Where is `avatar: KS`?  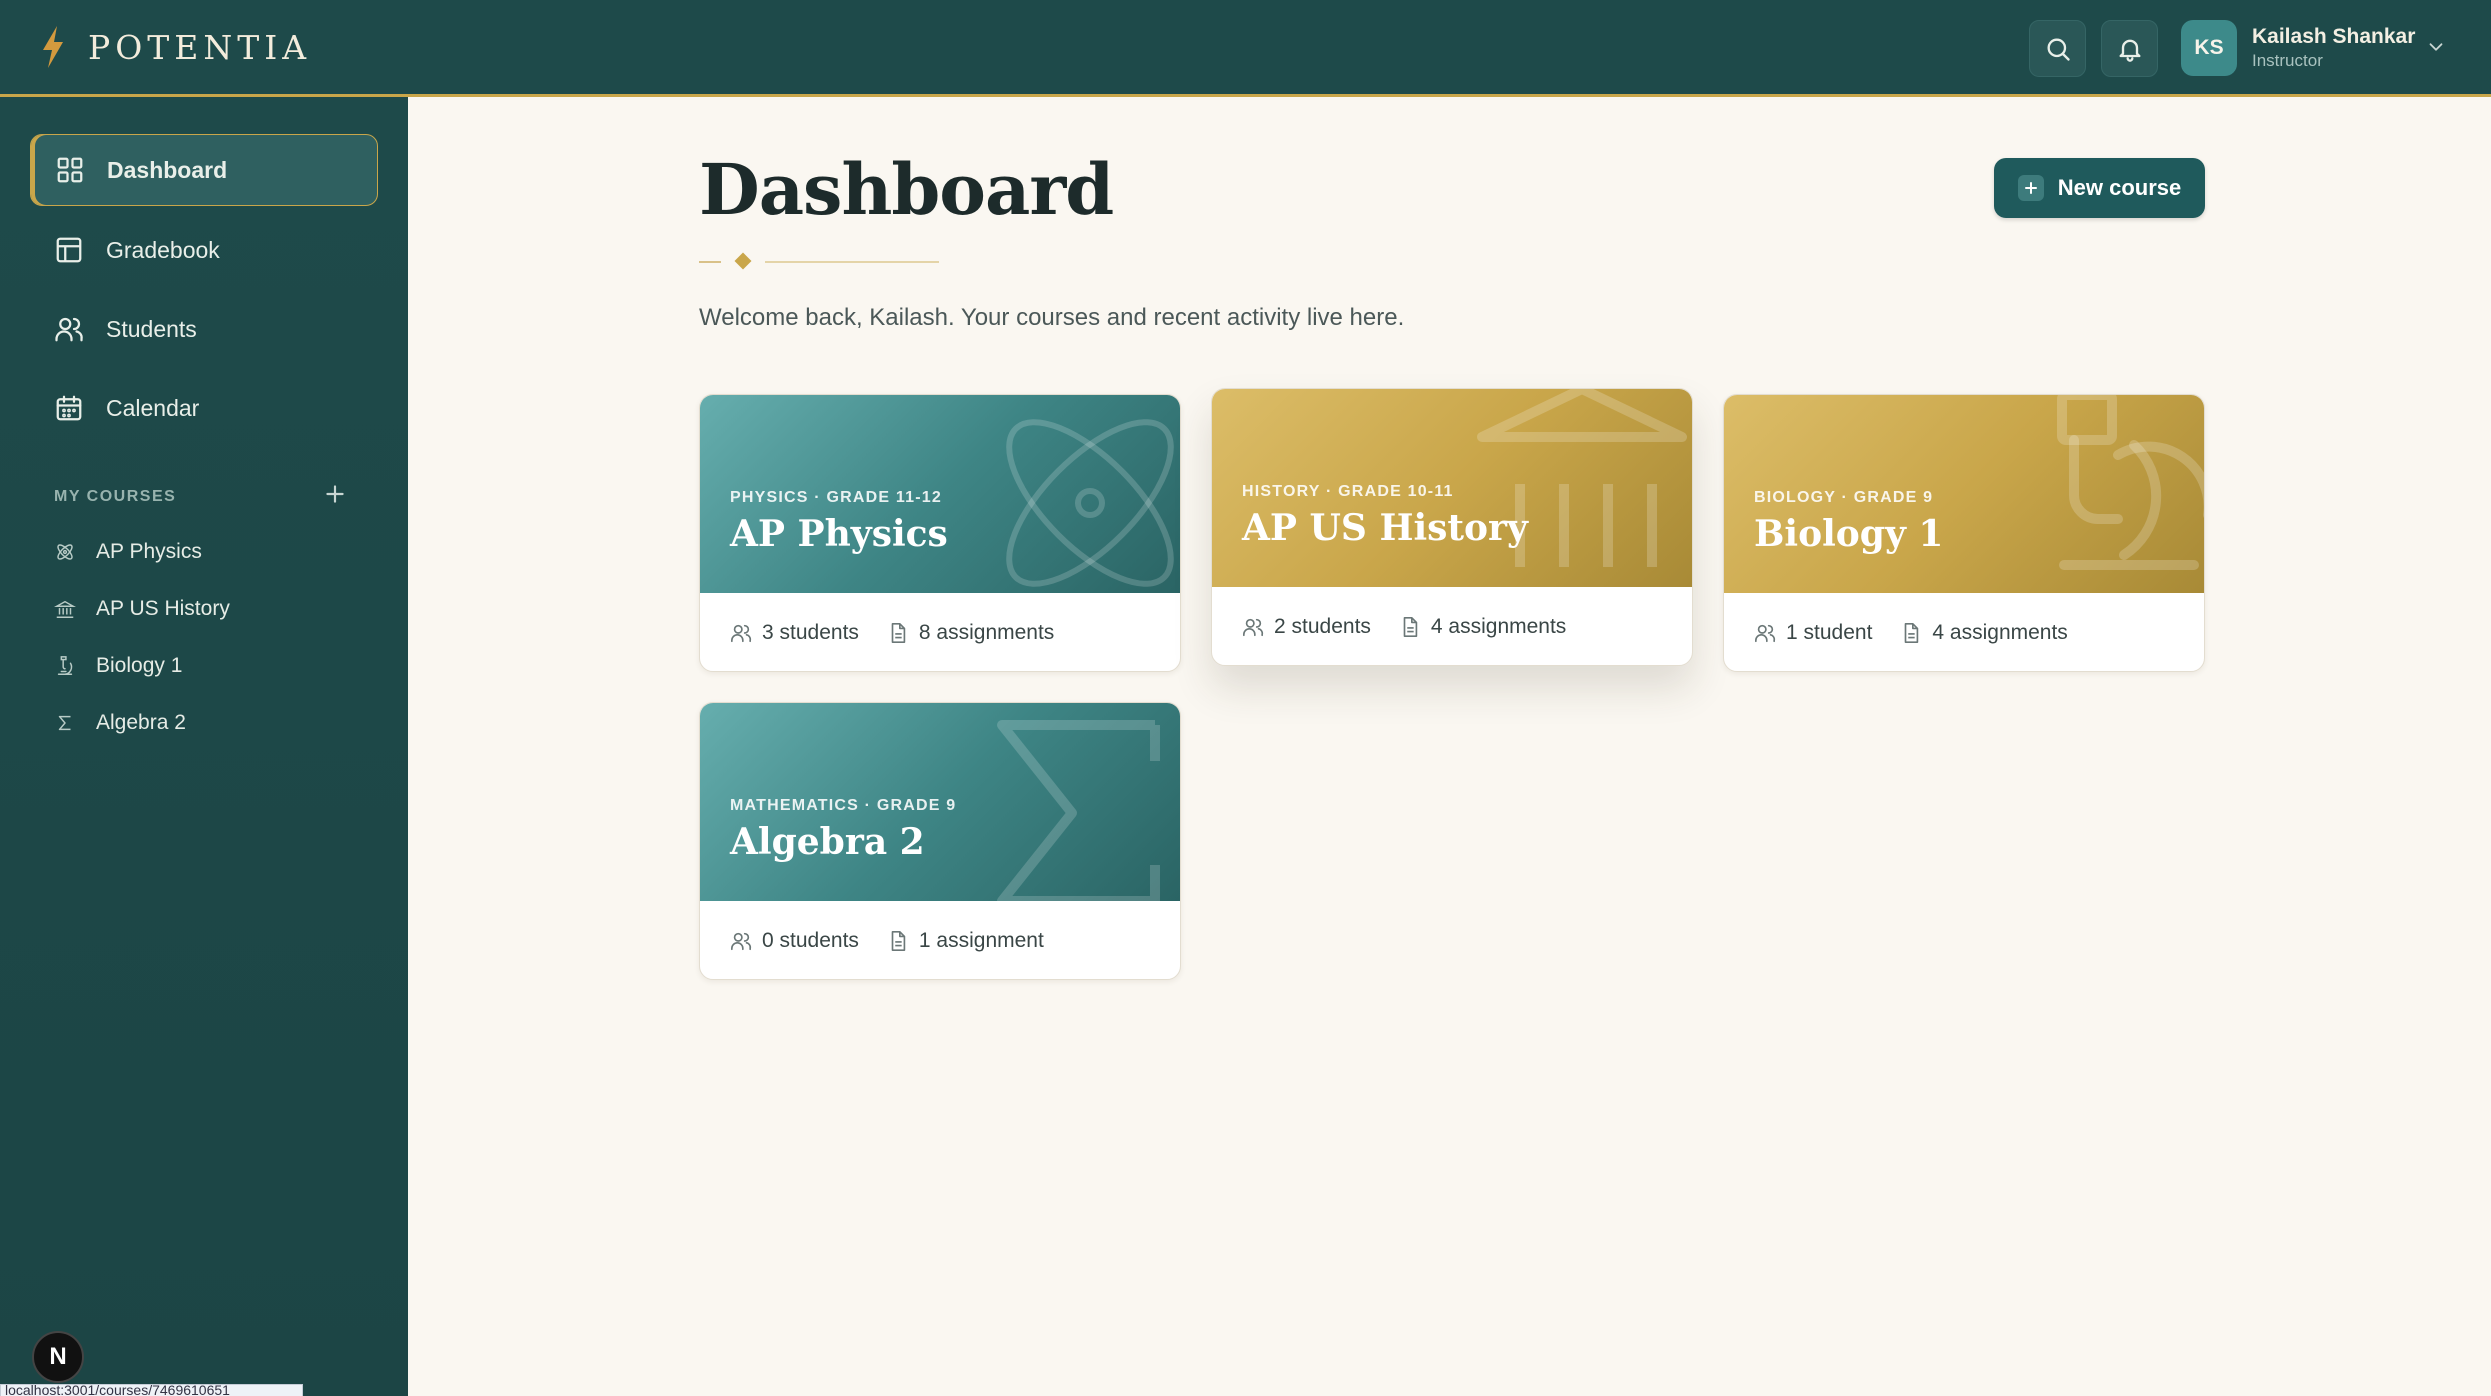
avatar: KS is located at coordinates (2209, 48).